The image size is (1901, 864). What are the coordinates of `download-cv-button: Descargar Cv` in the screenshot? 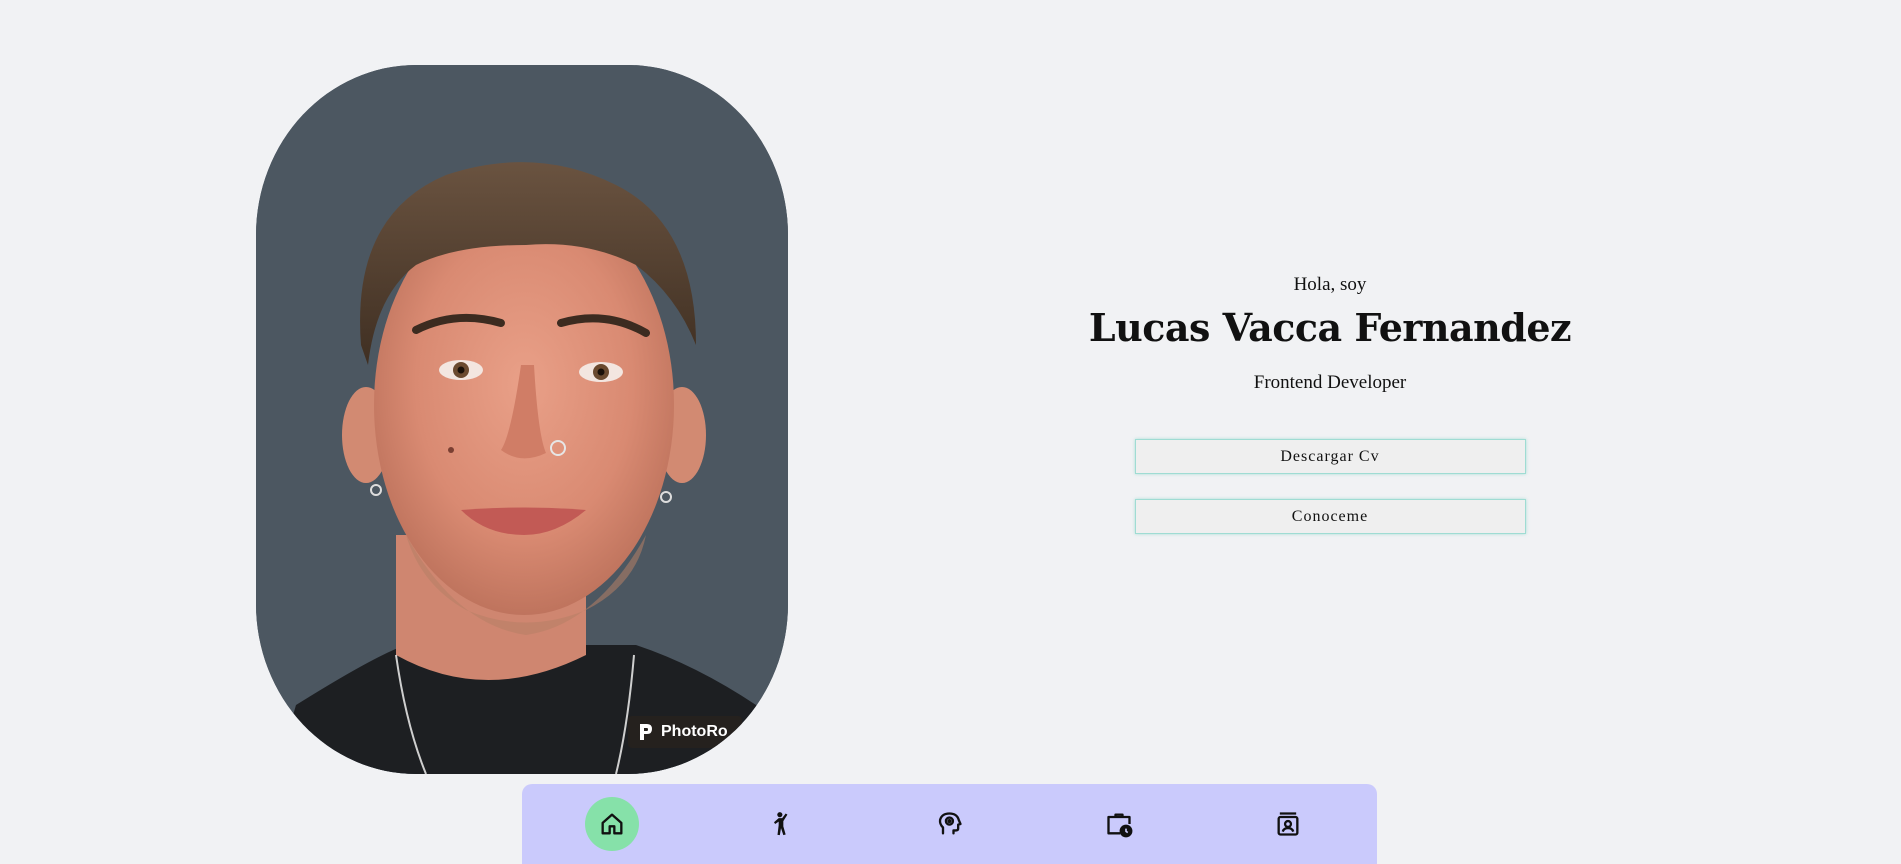 It's located at (1330, 456).